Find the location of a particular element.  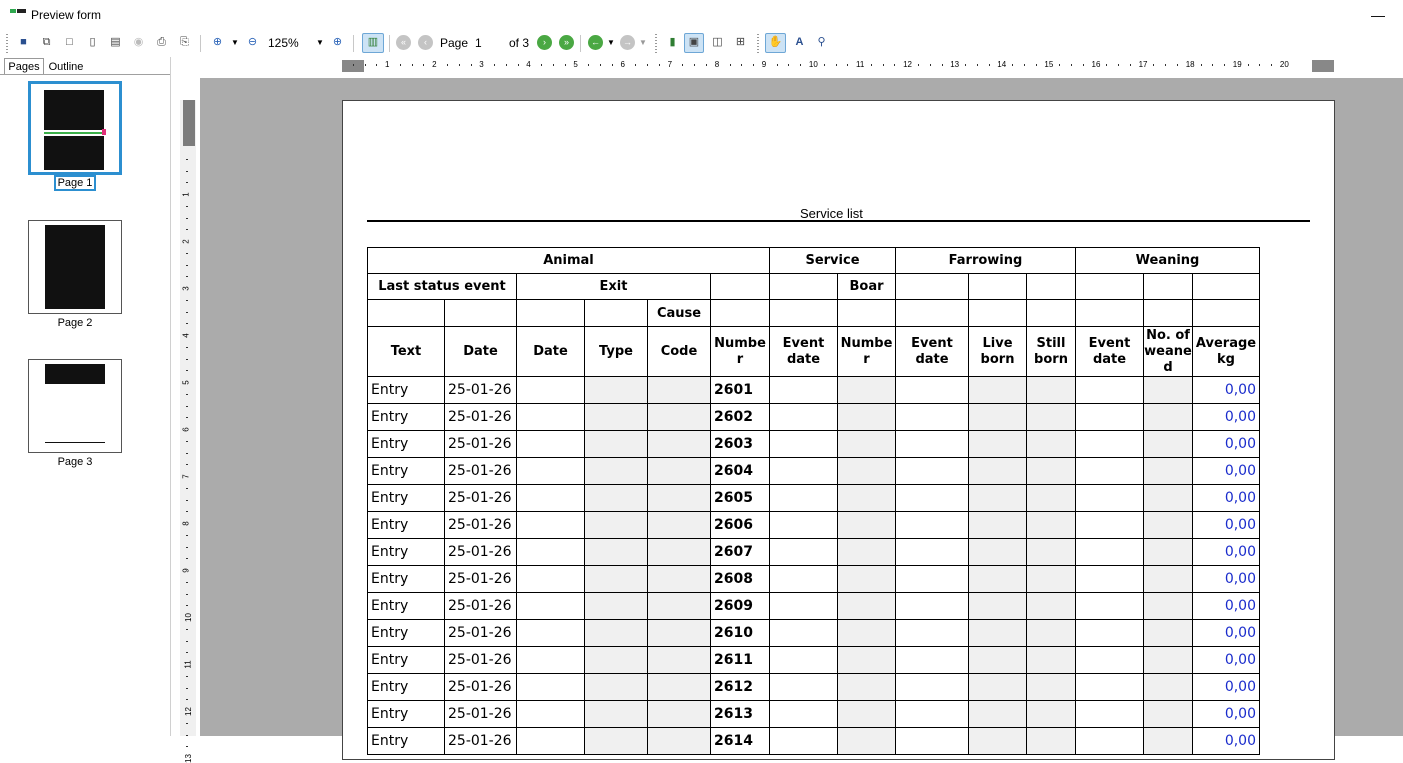

horizontal-ruler: 1 2 3 4 5 6 7 8 9 10 11 12 13 14 15 16 17 18 19 20 is located at coordinates (838, 66).